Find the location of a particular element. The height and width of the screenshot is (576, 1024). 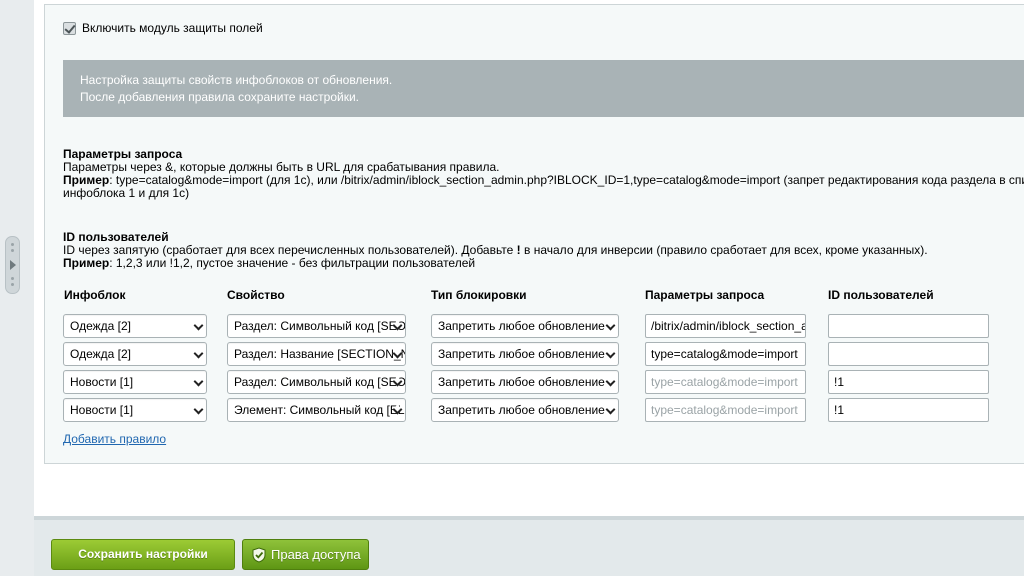

shield-check-icon is located at coordinates (259, 555).